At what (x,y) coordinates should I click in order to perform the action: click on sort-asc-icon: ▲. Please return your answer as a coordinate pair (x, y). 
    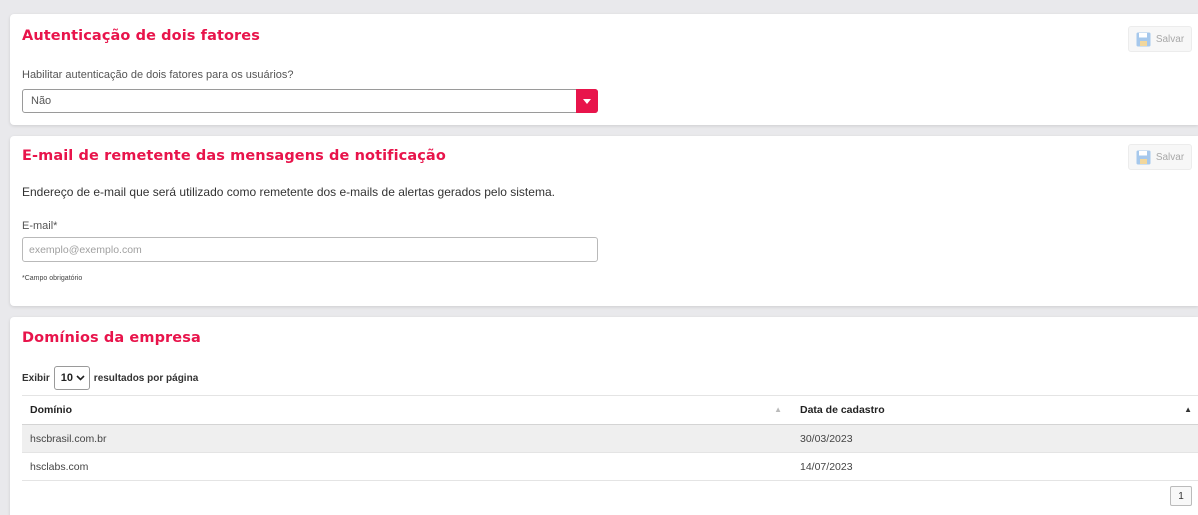
    Looking at the image, I should click on (1188, 409).